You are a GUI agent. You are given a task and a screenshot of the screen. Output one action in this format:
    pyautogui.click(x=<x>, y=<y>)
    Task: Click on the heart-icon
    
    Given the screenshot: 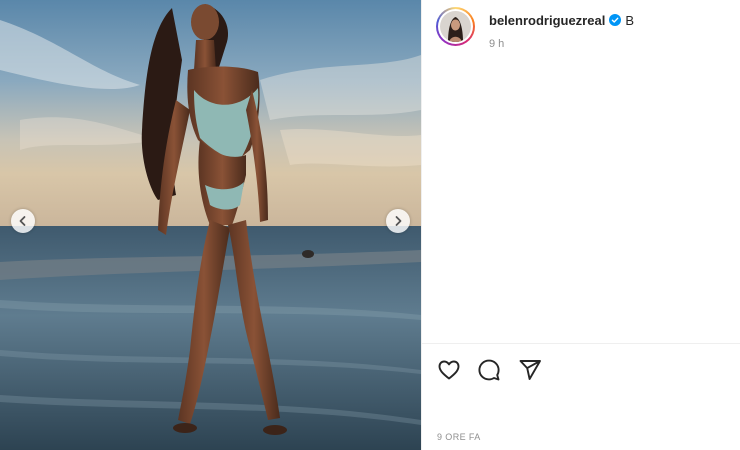 What is the action you would take?
    pyautogui.click(x=449, y=370)
    